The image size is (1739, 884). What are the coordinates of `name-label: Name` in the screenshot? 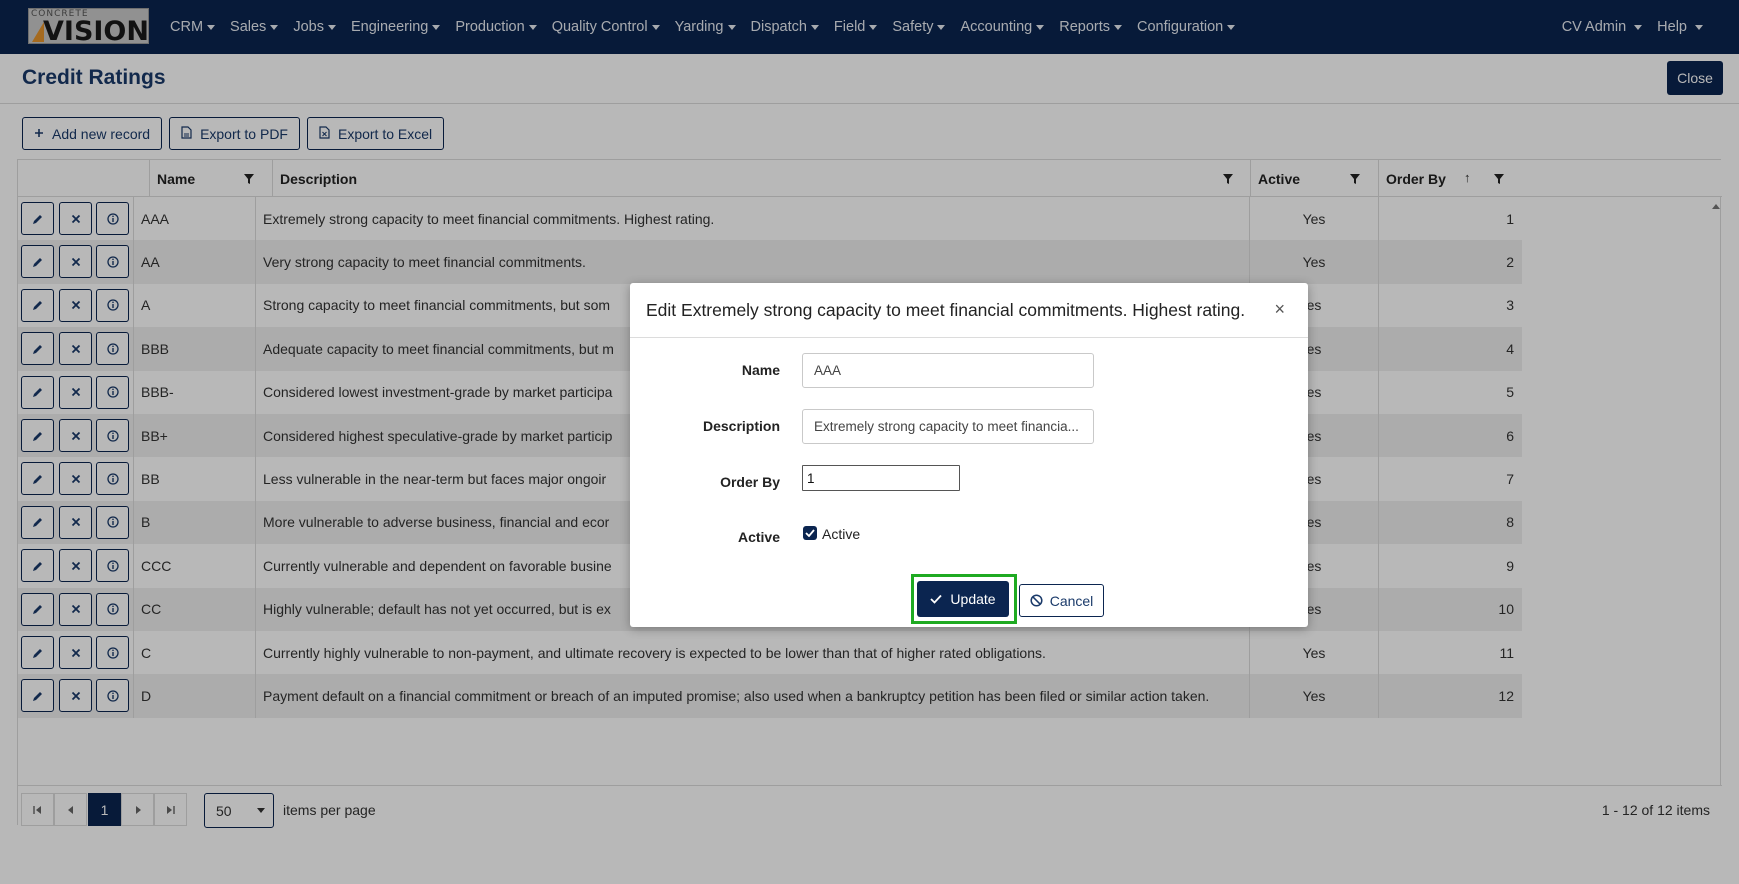 It's located at (760, 370).